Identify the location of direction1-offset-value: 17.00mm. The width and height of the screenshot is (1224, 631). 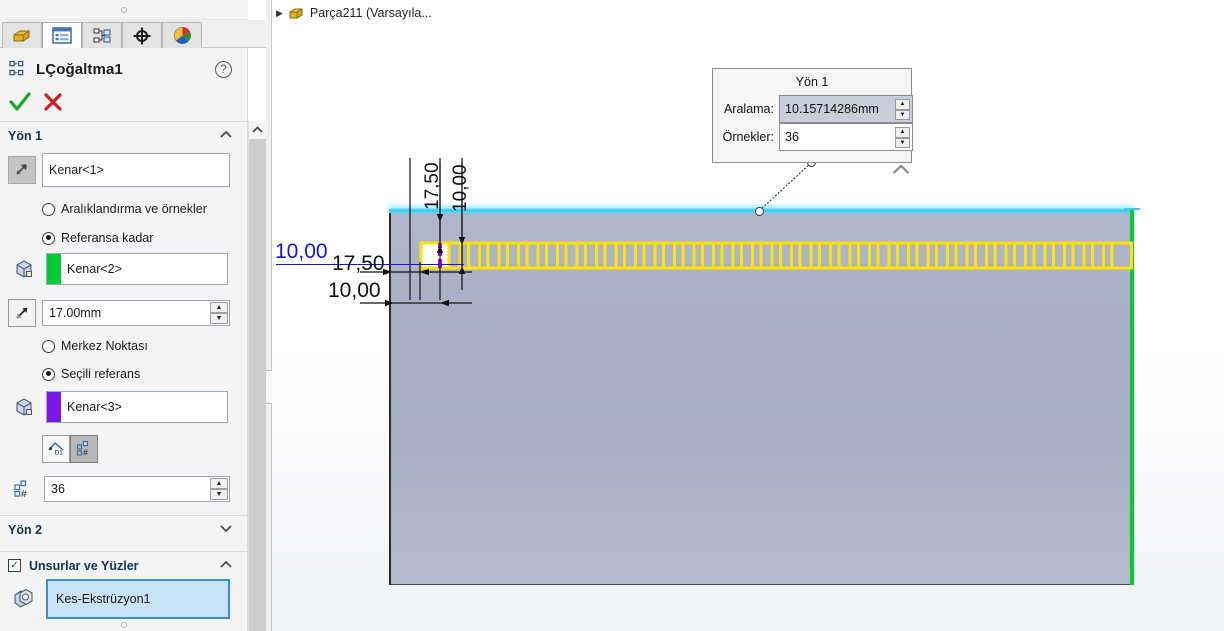
(75, 313).